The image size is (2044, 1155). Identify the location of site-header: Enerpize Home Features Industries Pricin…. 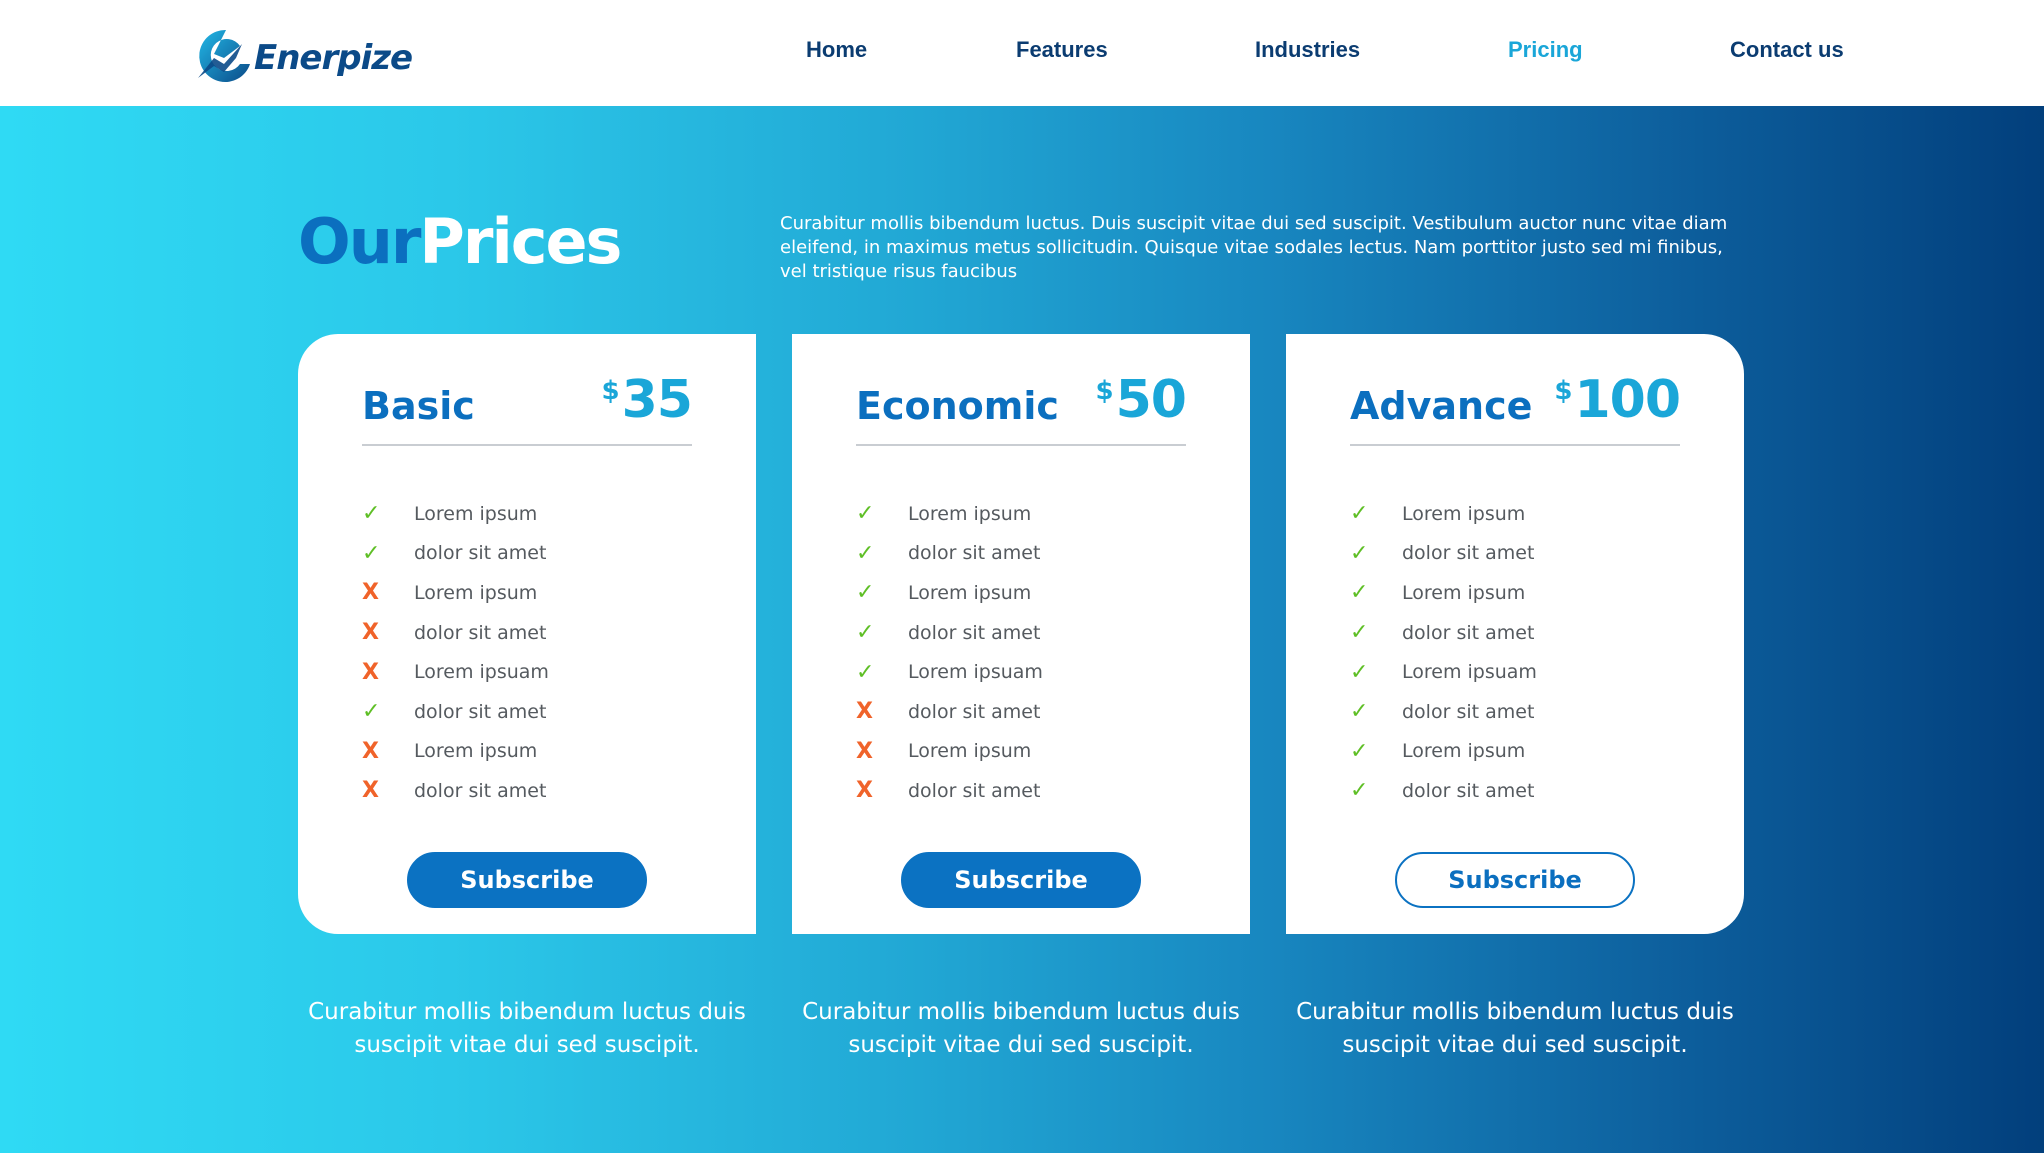
(1022, 53).